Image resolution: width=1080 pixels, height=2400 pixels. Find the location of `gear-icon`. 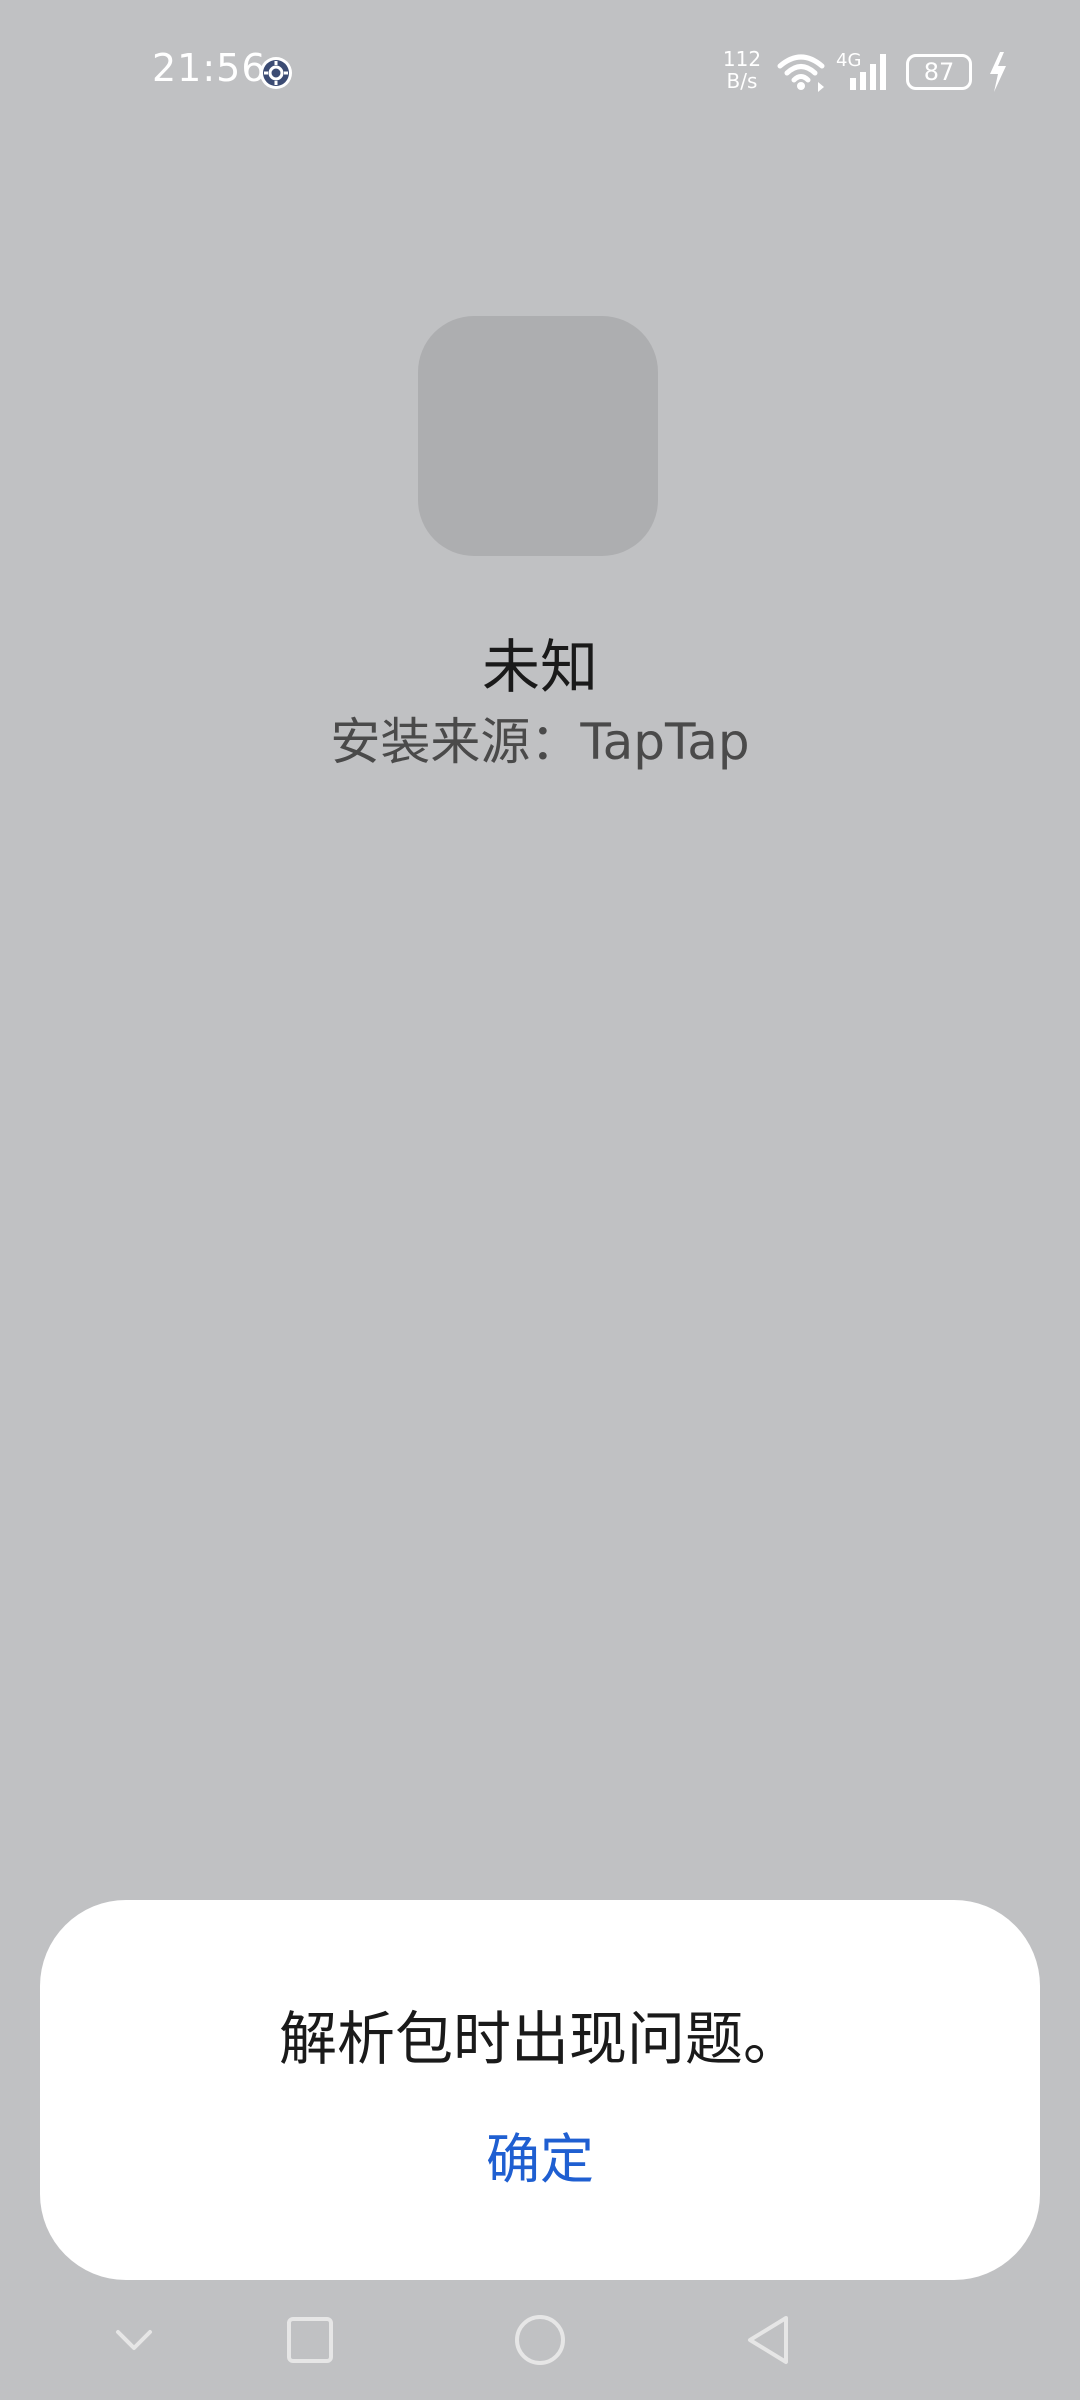

gear-icon is located at coordinates (276, 73).